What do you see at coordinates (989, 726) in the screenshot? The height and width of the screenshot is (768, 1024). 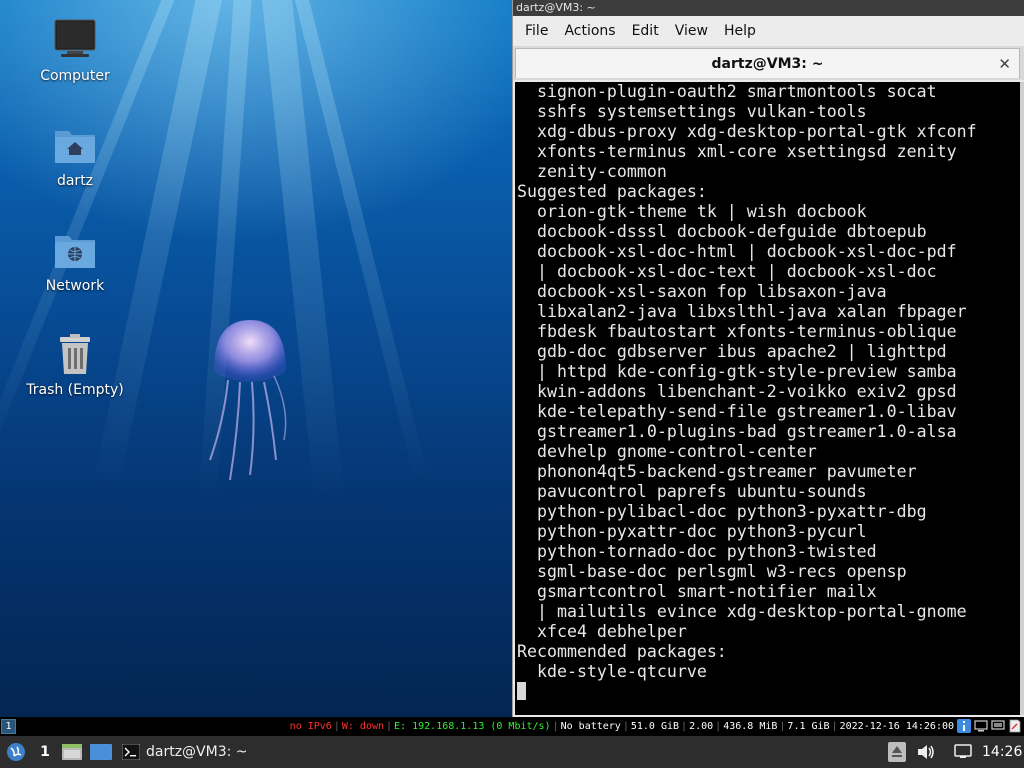 I see `system-tray` at bounding box center [989, 726].